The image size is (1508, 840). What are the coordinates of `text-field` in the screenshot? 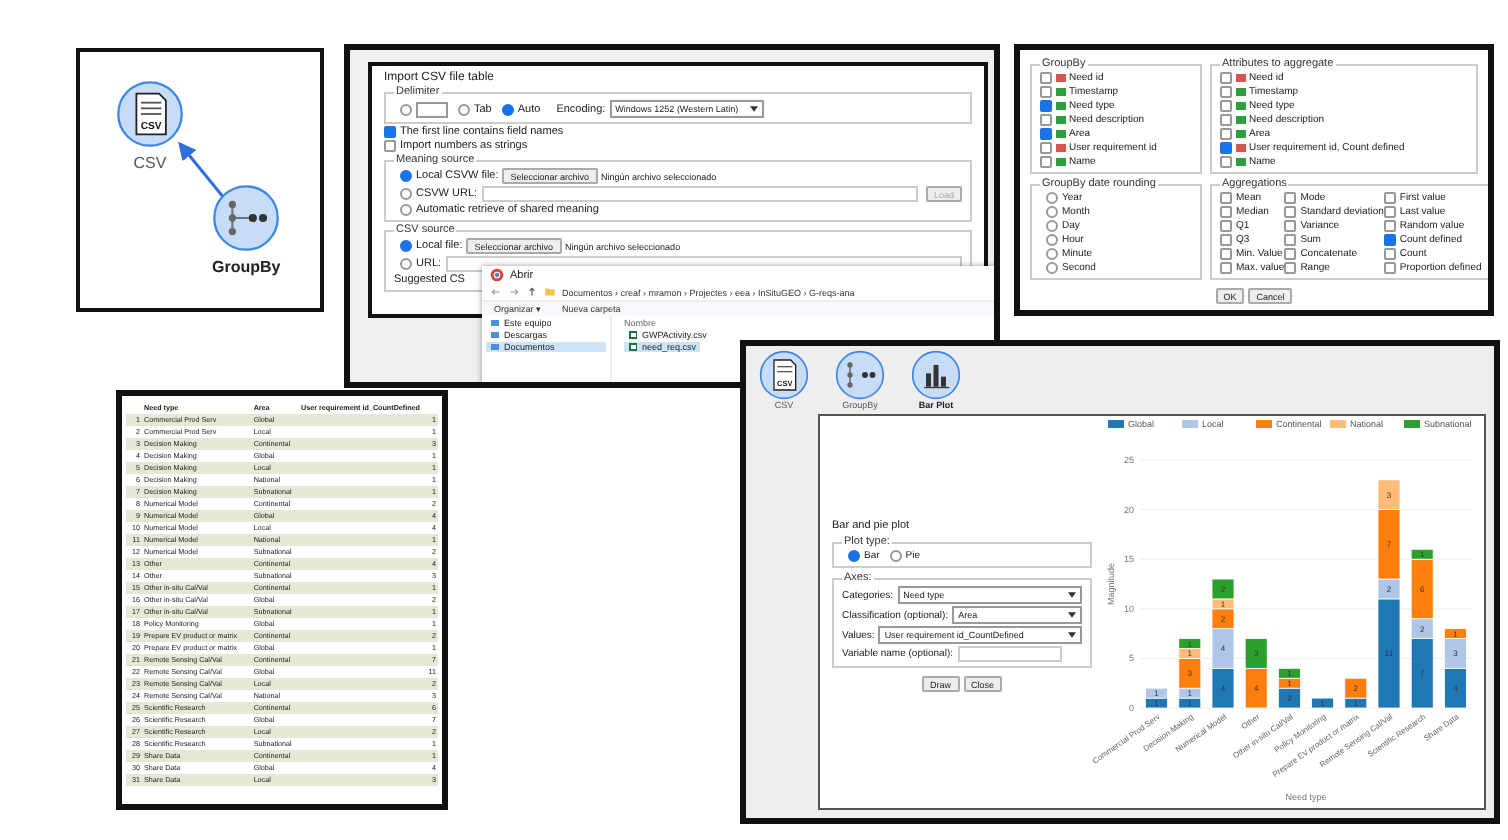 It's located at (1009, 654).